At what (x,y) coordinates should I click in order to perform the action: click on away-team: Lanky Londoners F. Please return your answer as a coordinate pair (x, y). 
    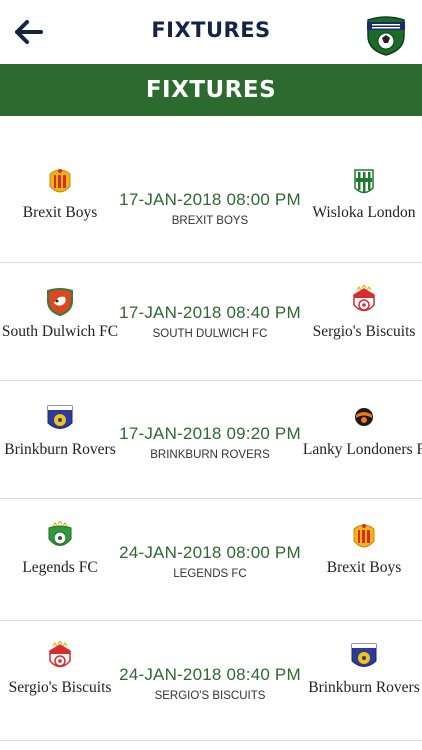
    Looking at the image, I should click on (361, 431).